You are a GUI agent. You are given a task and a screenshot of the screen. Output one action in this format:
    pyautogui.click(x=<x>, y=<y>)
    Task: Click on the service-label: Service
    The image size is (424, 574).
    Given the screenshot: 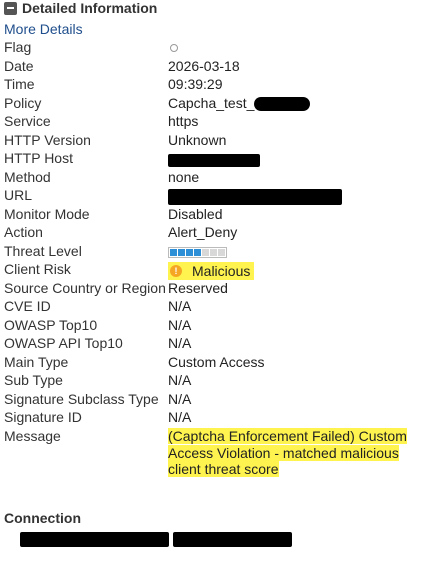 What is the action you would take?
    pyautogui.click(x=27, y=121)
    